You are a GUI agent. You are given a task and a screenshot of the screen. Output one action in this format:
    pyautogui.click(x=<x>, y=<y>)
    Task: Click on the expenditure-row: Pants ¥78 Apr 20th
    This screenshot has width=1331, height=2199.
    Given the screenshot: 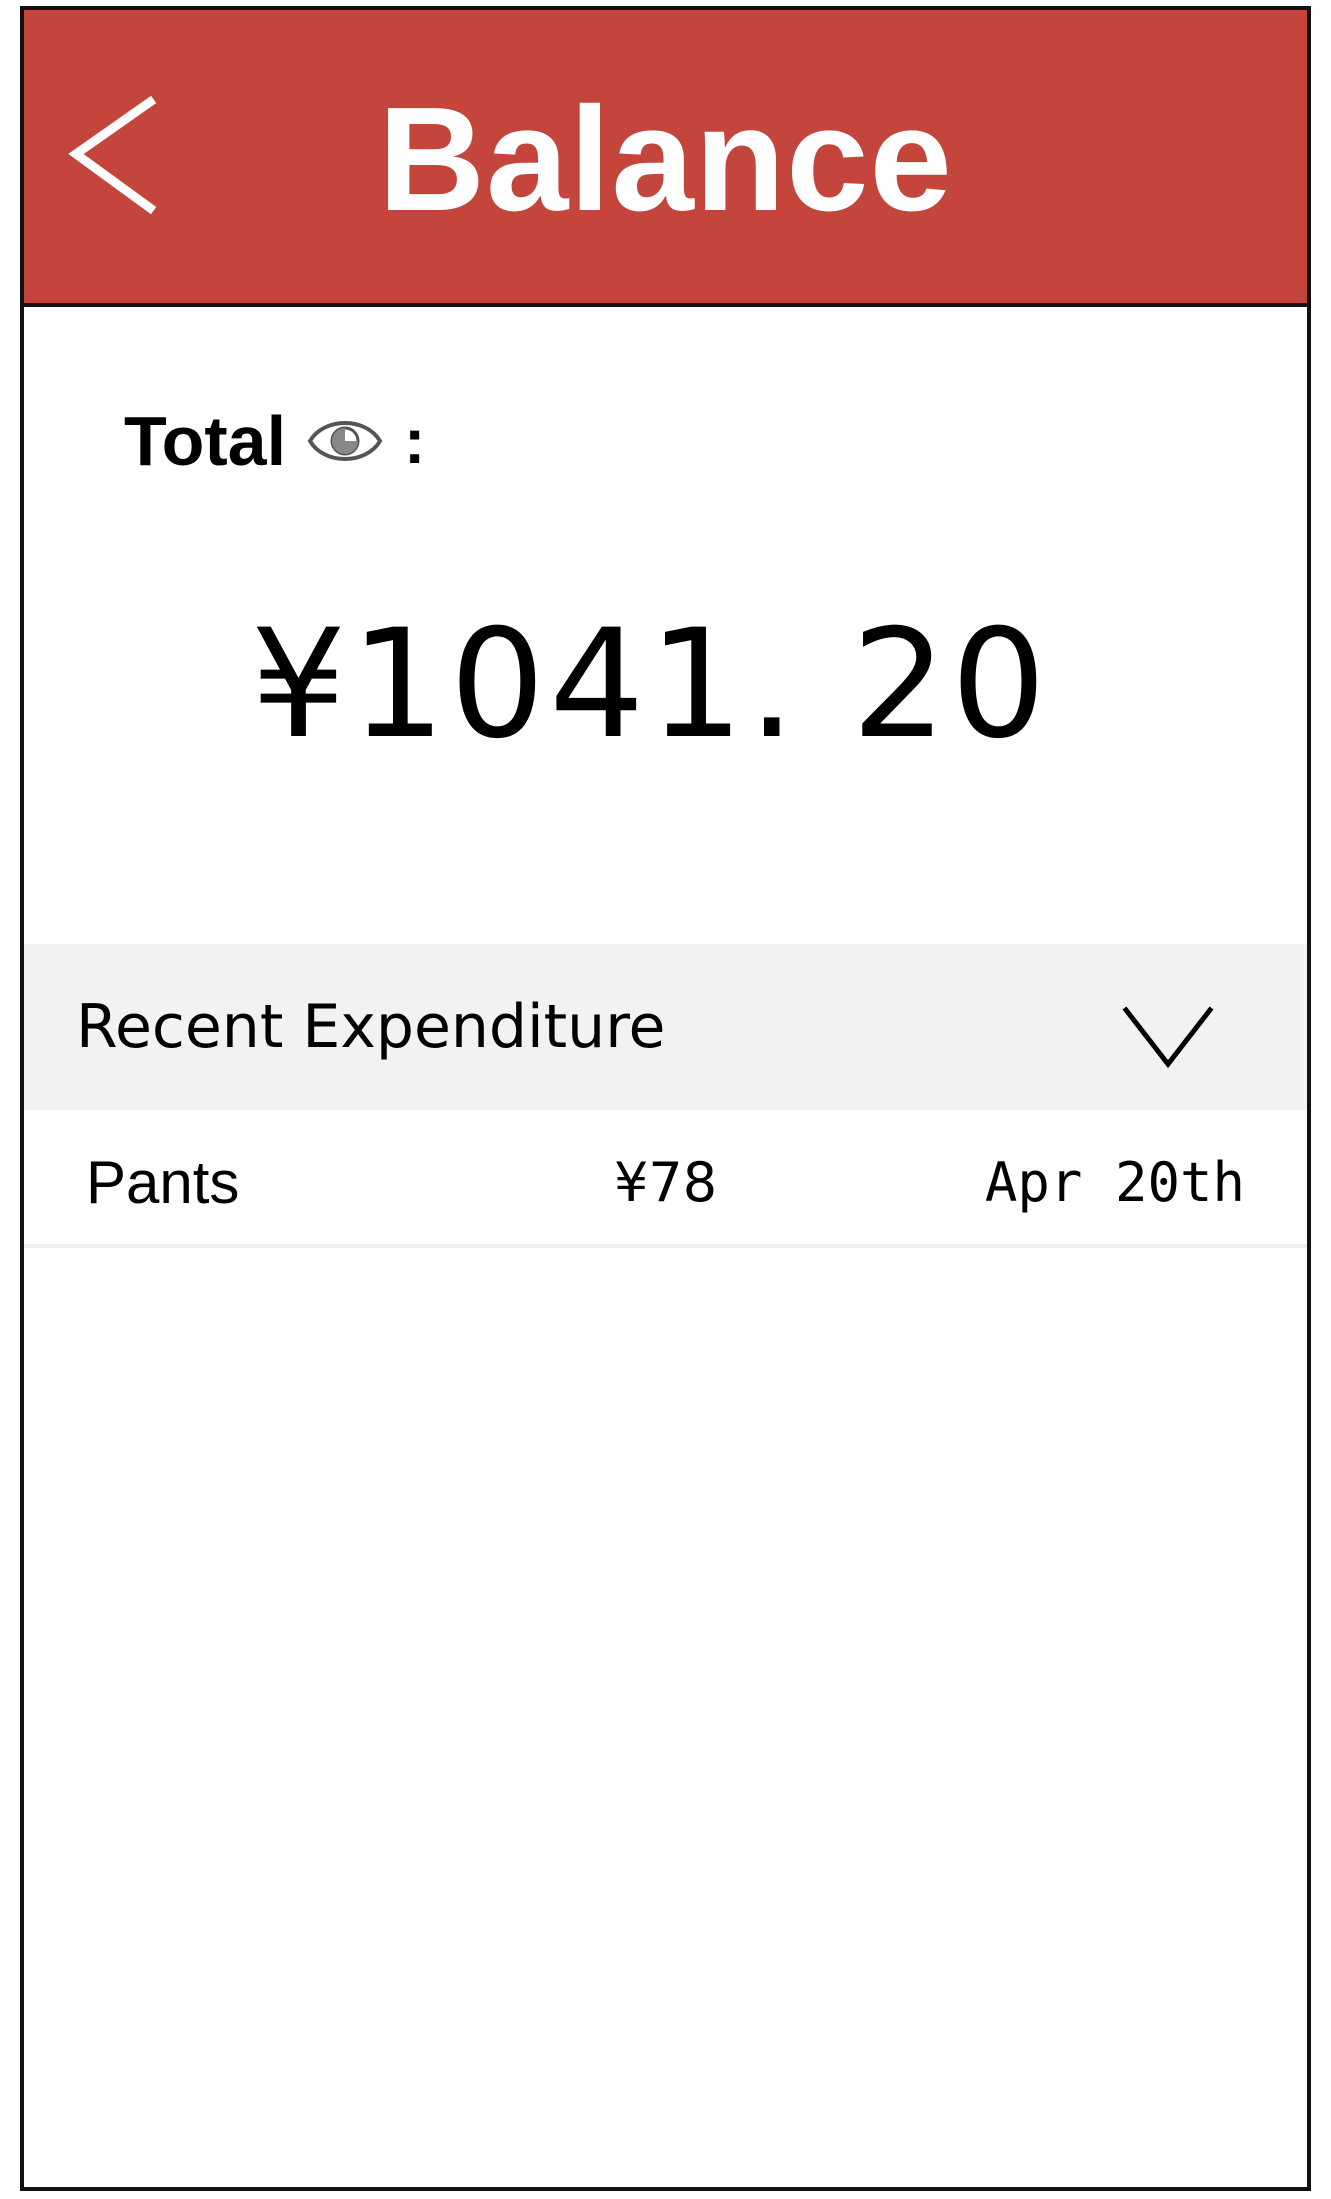 What is the action you would take?
    pyautogui.click(x=665, y=1179)
    